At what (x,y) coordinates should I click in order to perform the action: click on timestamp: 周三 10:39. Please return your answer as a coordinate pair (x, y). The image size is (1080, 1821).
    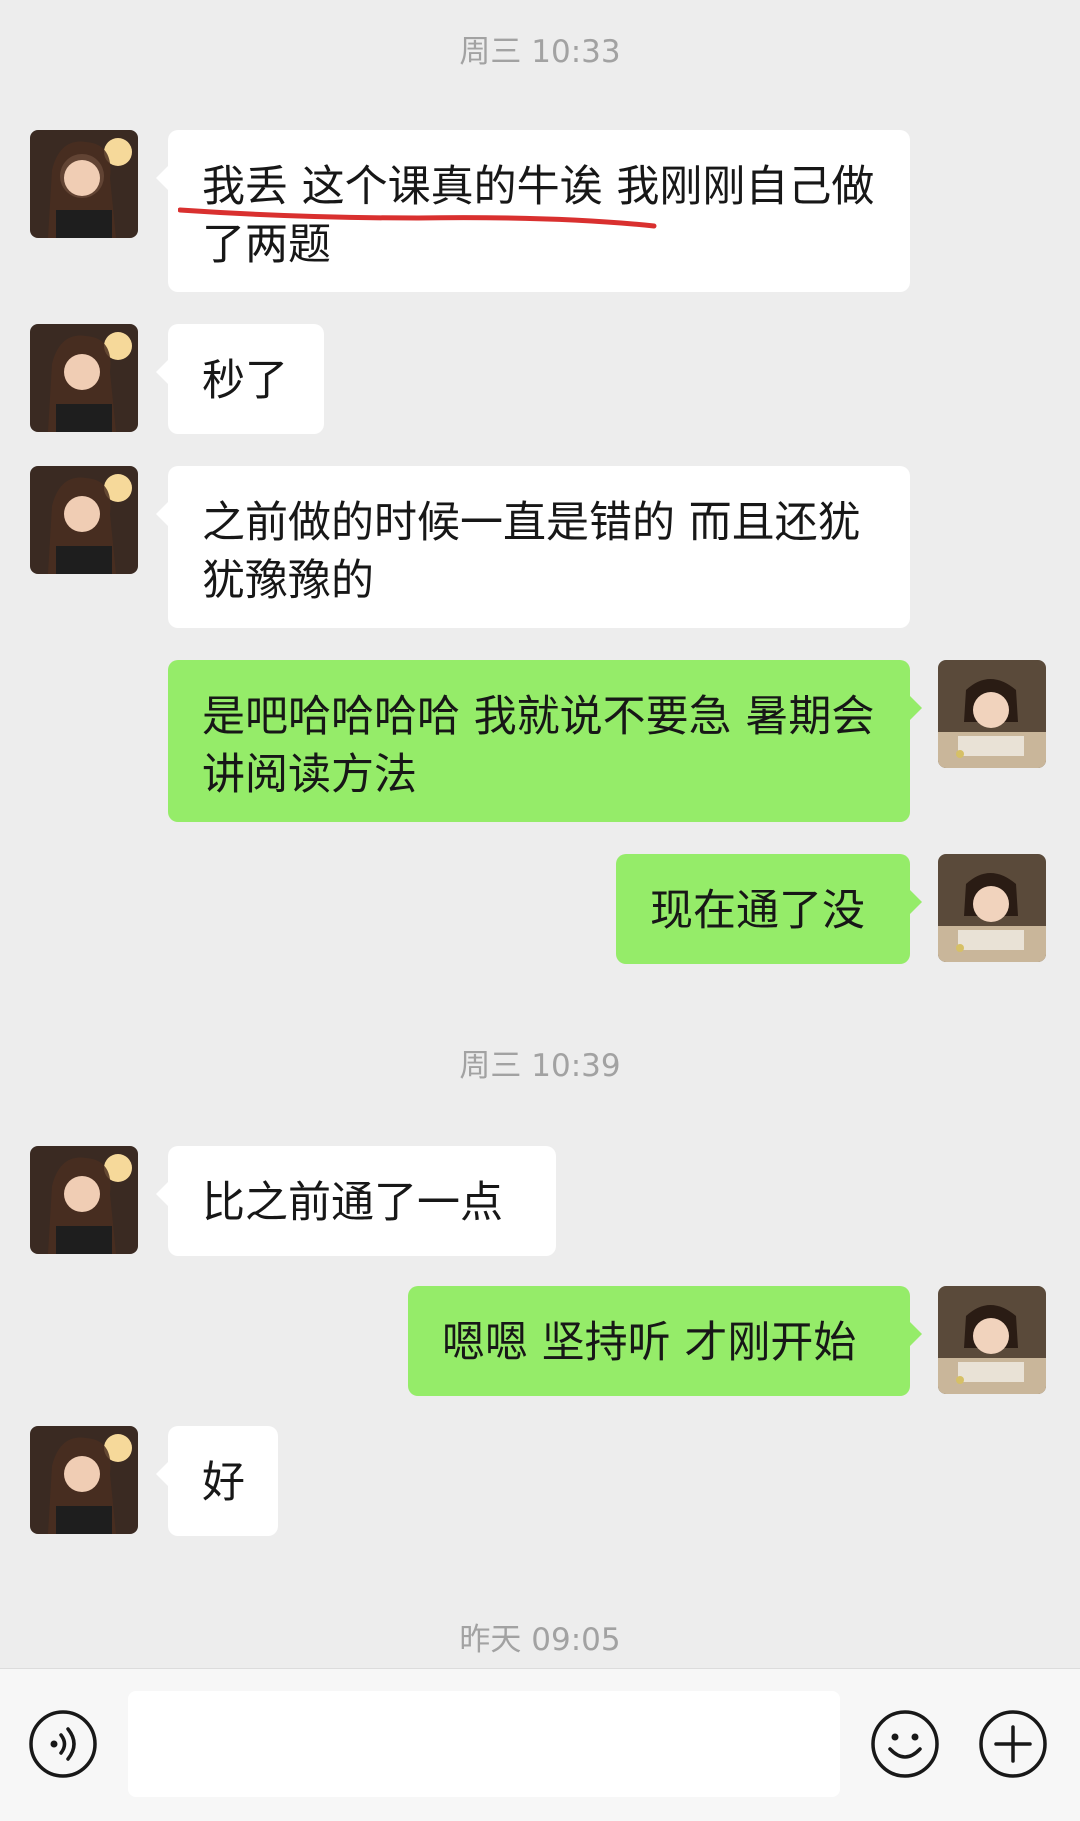
    Looking at the image, I should click on (540, 1066).